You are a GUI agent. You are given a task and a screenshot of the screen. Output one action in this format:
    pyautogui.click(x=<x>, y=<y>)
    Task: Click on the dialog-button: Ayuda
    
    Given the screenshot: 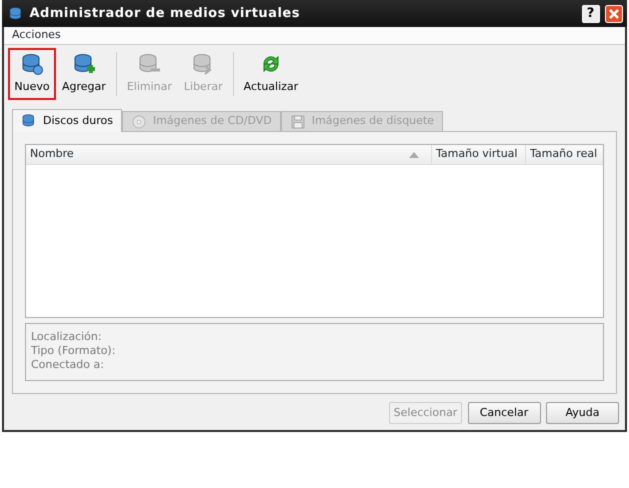 What is the action you would take?
    pyautogui.click(x=582, y=413)
    